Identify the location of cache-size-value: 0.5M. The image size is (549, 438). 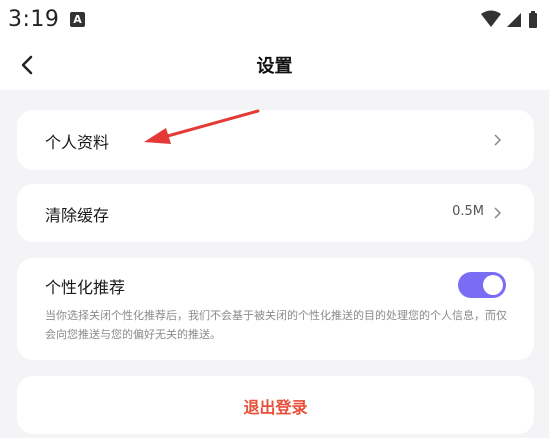
(468, 211).